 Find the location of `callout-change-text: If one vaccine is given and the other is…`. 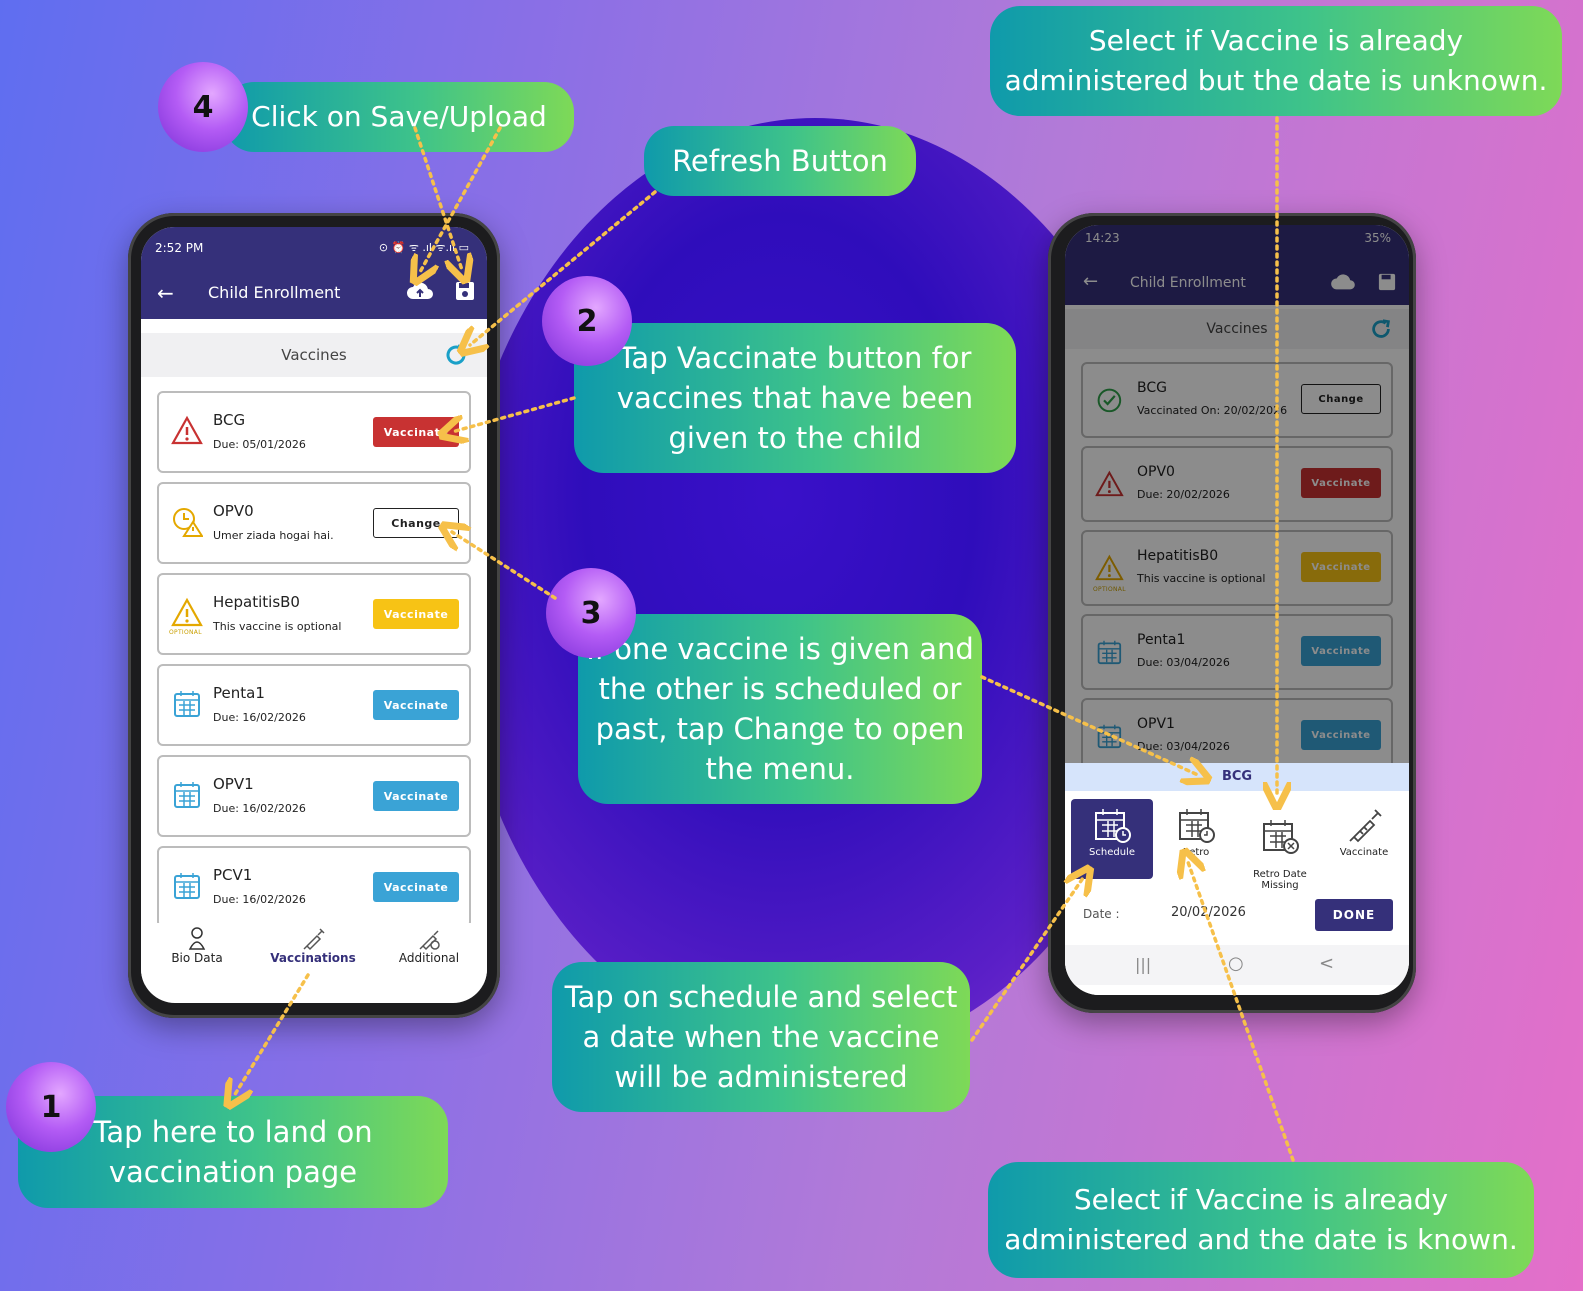

callout-change-text: If one vaccine is given and the other is… is located at coordinates (780, 709).